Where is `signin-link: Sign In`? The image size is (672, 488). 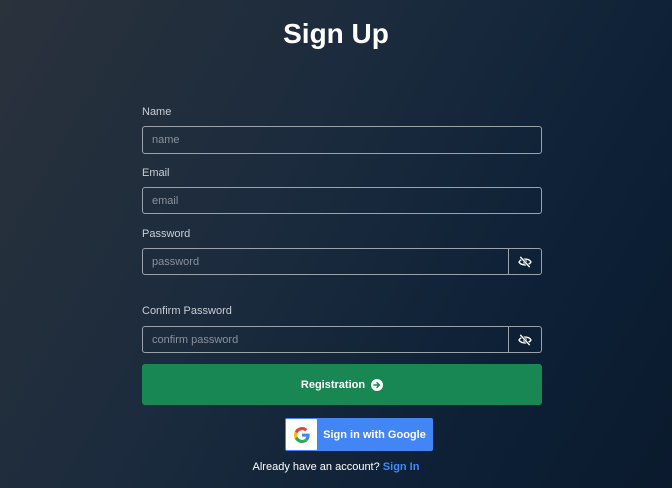 signin-link: Sign In is located at coordinates (401, 467).